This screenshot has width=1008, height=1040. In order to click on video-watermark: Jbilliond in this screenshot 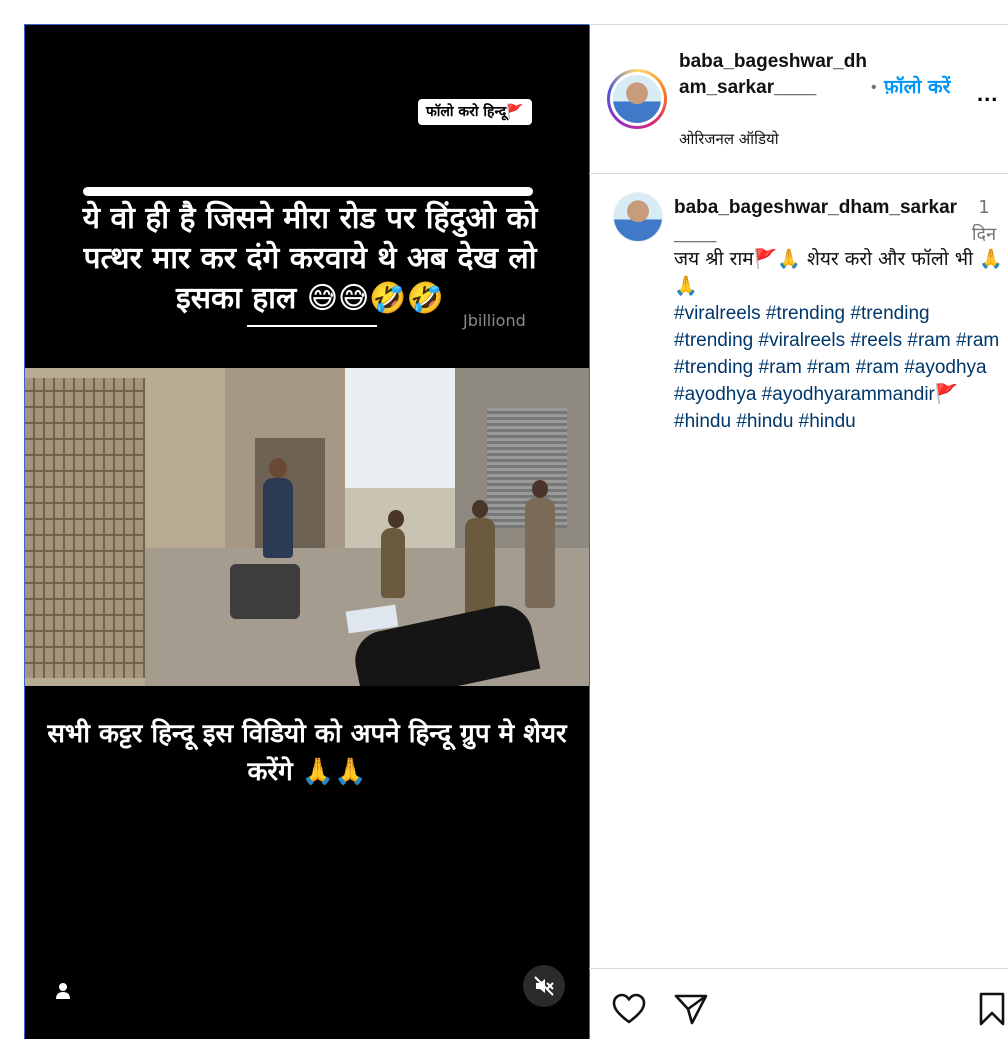, I will do `click(494, 320)`.